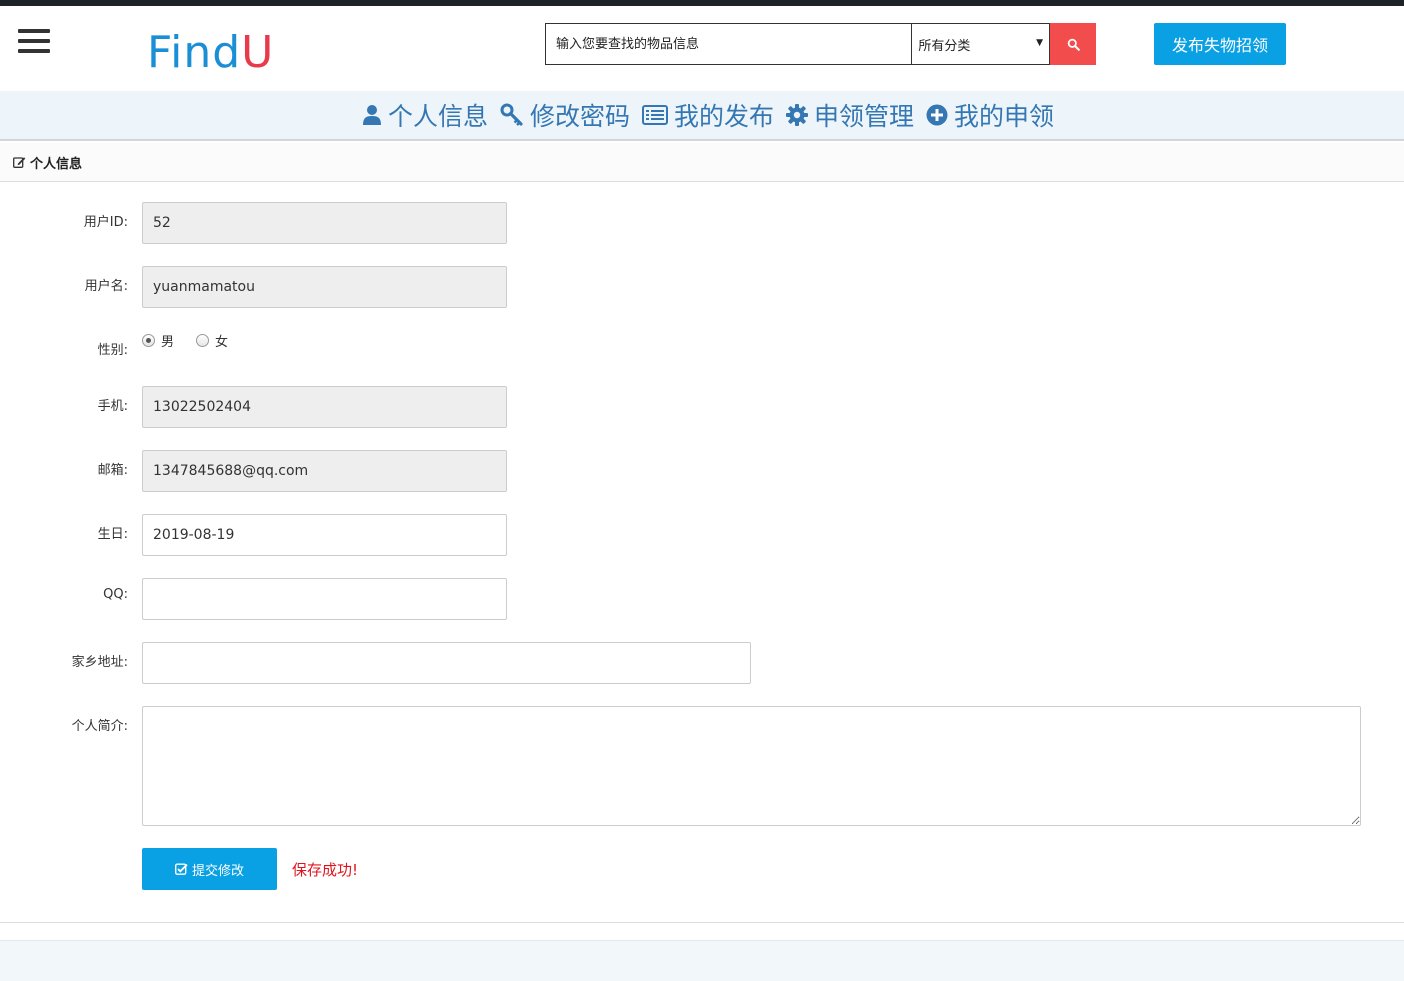 This screenshot has width=1404, height=981. I want to click on nav-item-label: 我的发布, so click(723, 116).